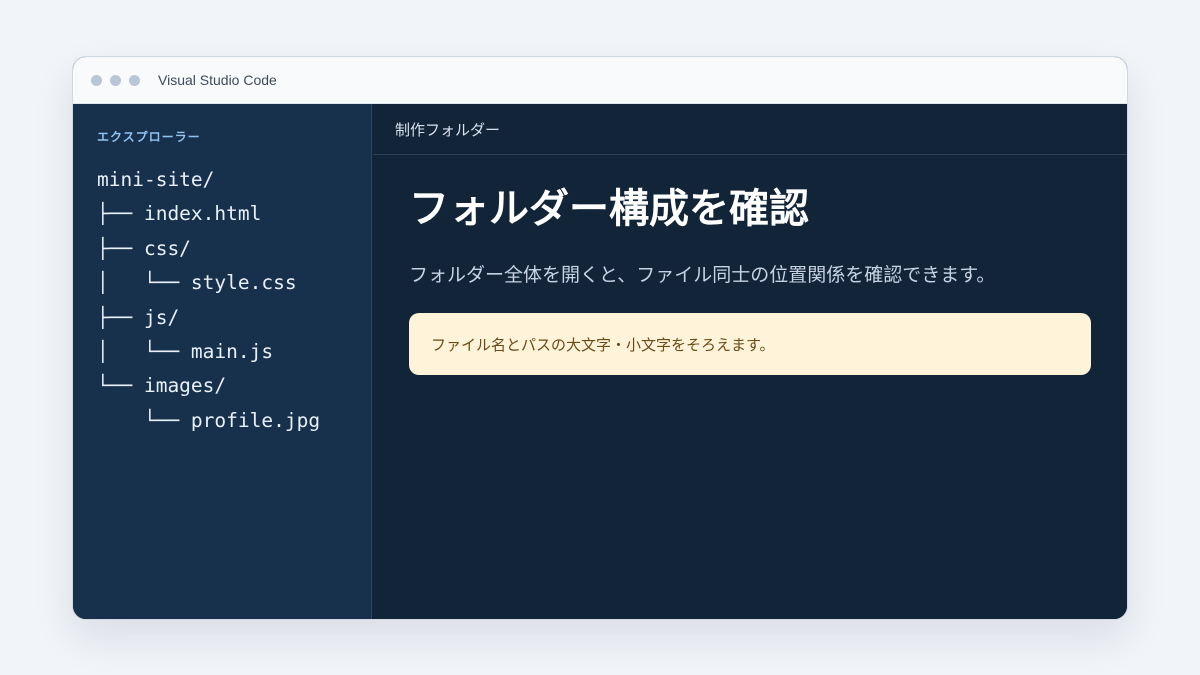 This screenshot has height=675, width=1200. What do you see at coordinates (234, 214) in the screenshot?
I see `tree-item-index-html: ├── index.html` at bounding box center [234, 214].